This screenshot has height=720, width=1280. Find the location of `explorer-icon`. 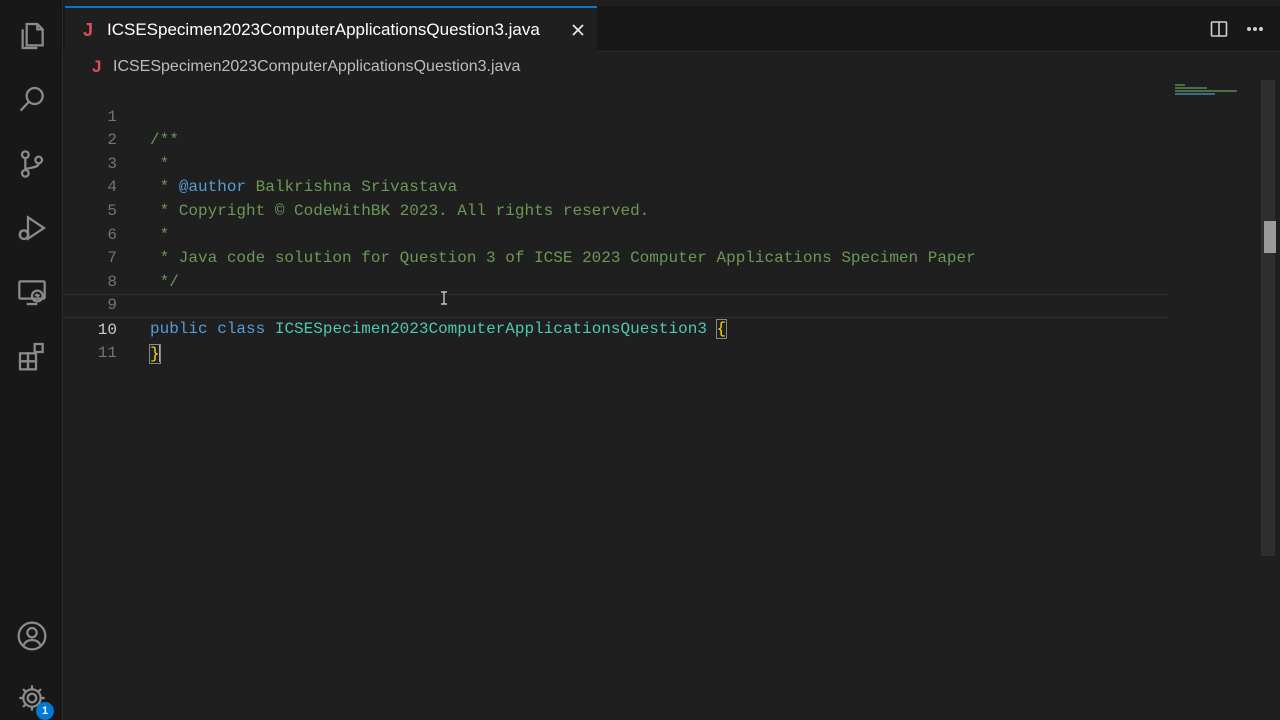

explorer-icon is located at coordinates (32, 36).